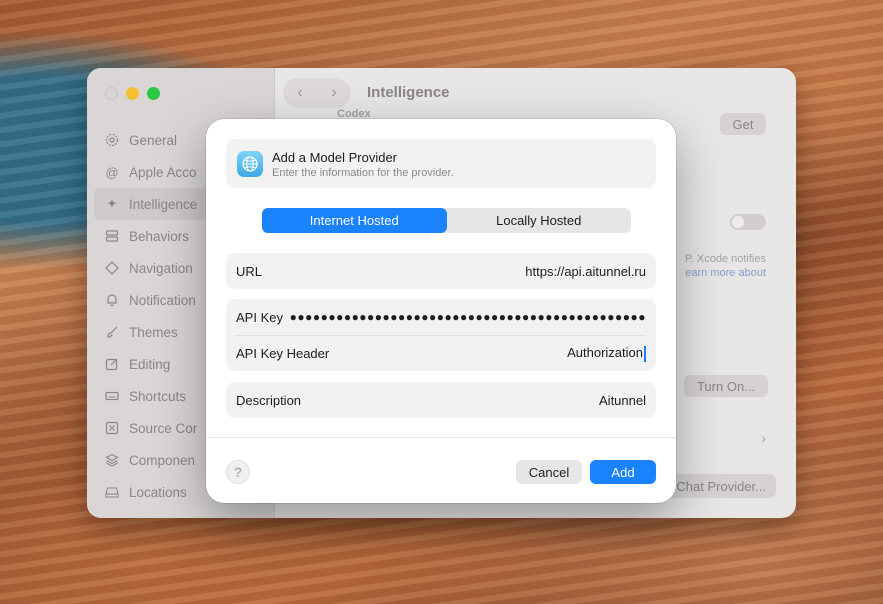  Describe the element at coordinates (112, 268) in the screenshot. I see `navigation-icon` at that location.